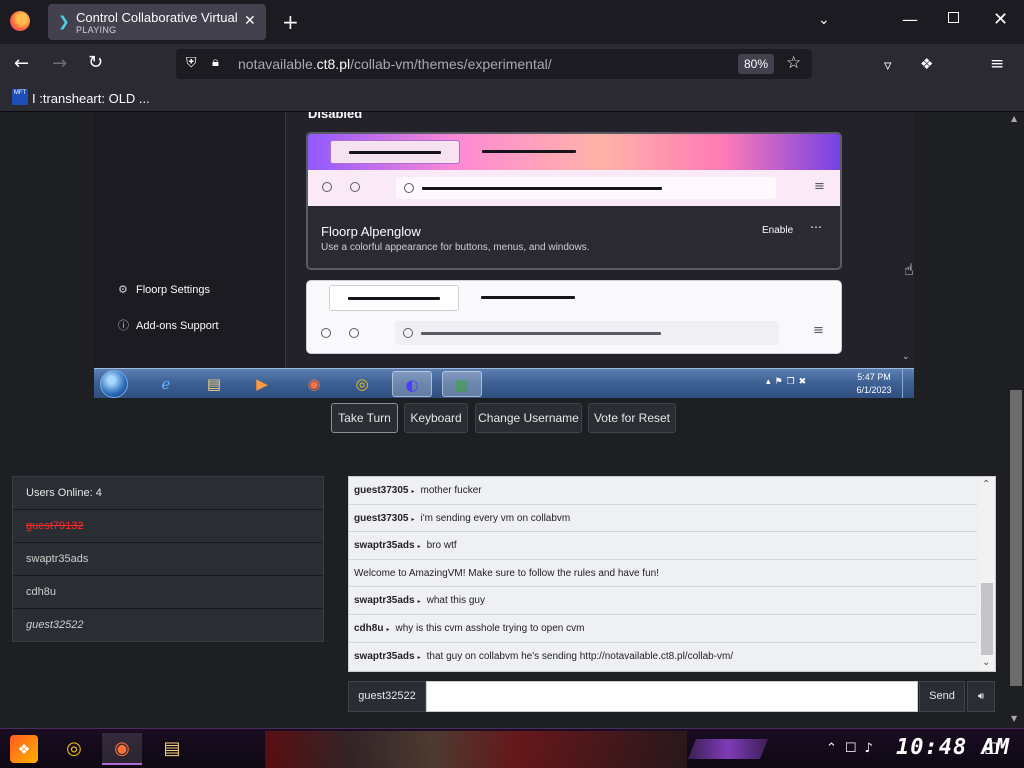 Image resolution: width=1024 pixels, height=768 pixels. I want to click on zoom-level-badge: 80%, so click(756, 64).